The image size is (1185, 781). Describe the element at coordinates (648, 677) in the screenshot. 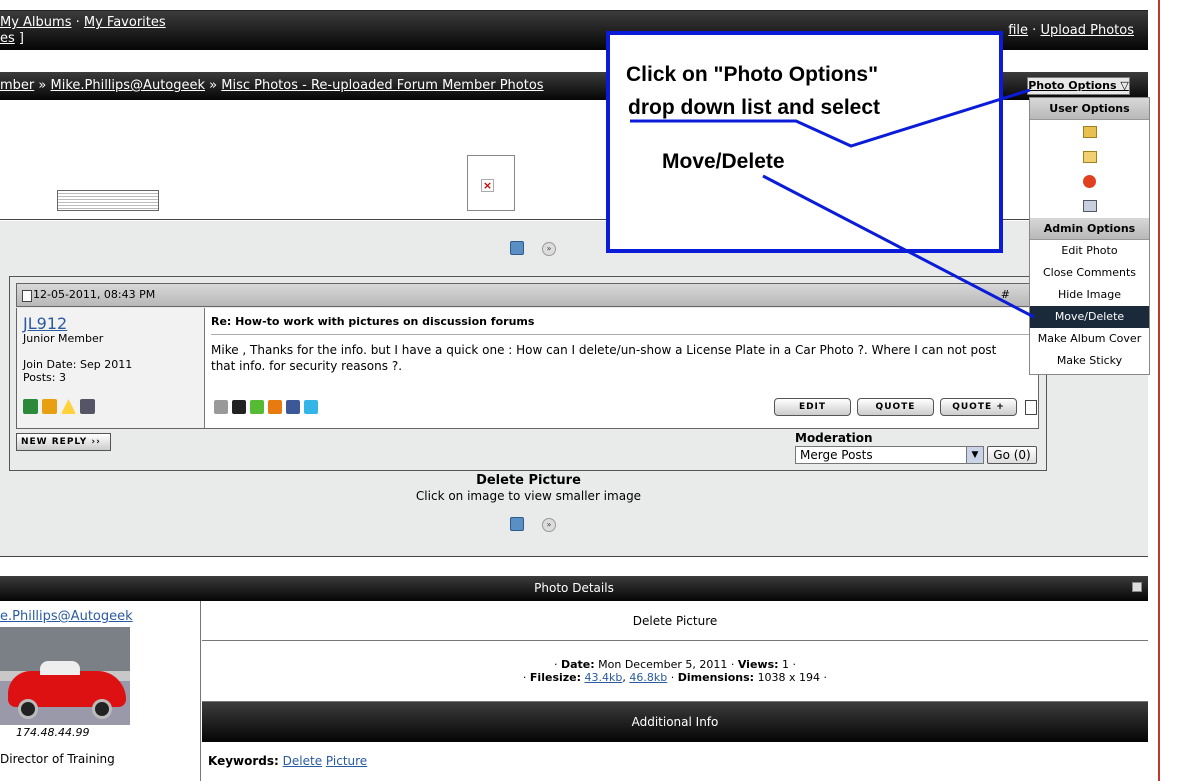

I see `filesize-link-2: 46.8kb` at that location.